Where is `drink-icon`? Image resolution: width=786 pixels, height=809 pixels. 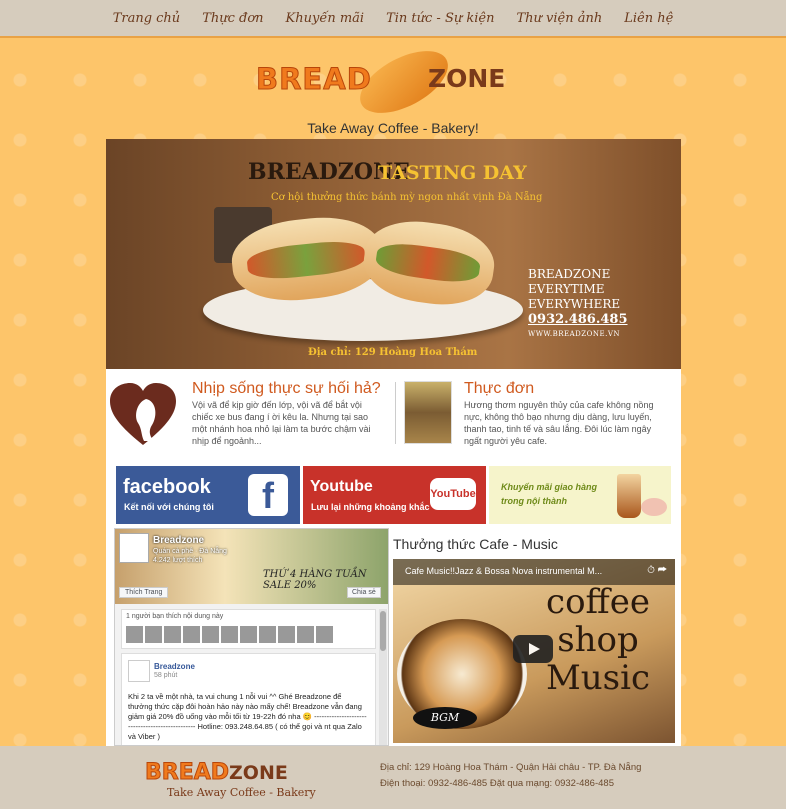
drink-icon is located at coordinates (629, 496).